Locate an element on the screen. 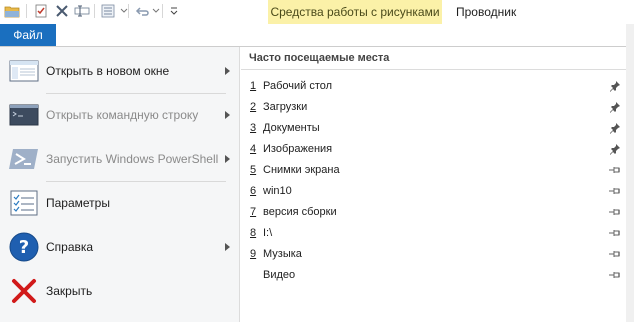 Image resolution: width=634 pixels, height=322 pixels. frequent-place-item: 5 Снимки экрана is located at coordinates (437, 169).